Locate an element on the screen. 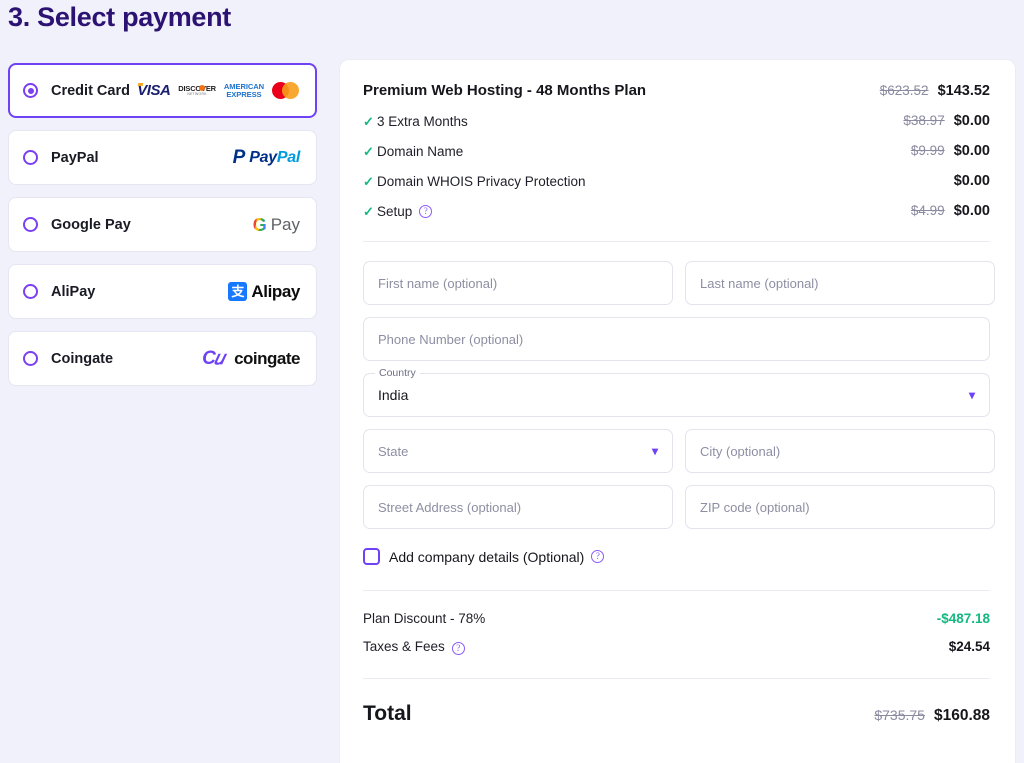 This screenshot has width=1024, height=763. company-details-label: Add company details (Optional) is located at coordinates (487, 556).